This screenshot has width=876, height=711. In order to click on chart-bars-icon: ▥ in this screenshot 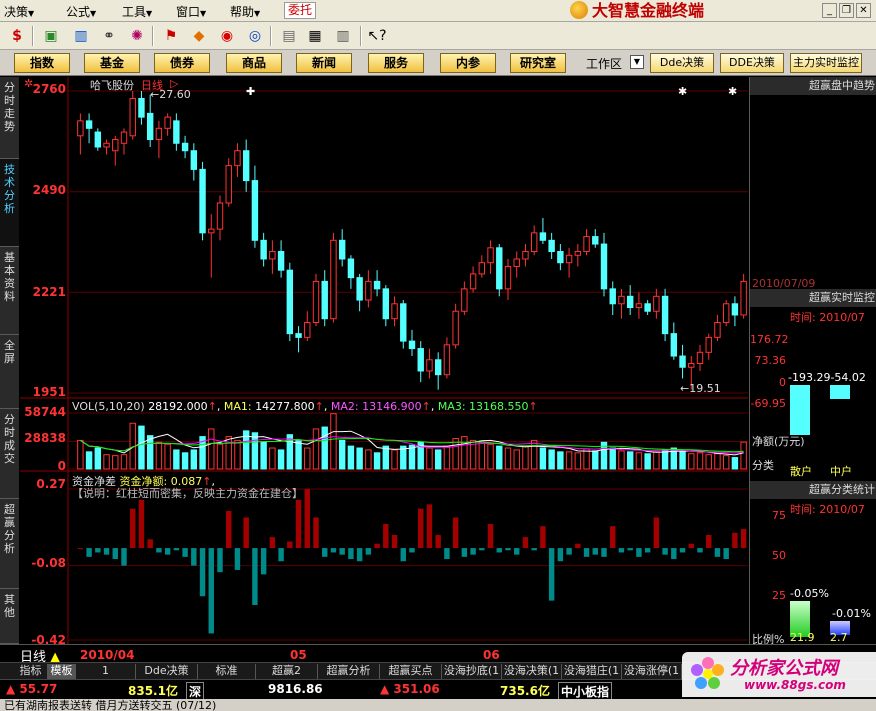, I will do `click(81, 36)`.